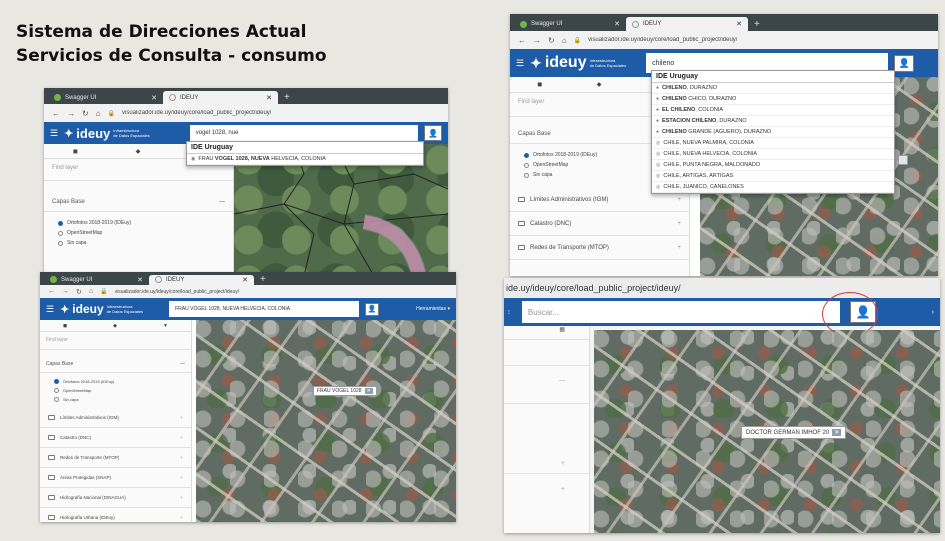  What do you see at coordinates (767, 431) in the screenshot?
I see `satellite-map-view: DOCTOR GERMAN IMHOF 20 ✕` at bounding box center [767, 431].